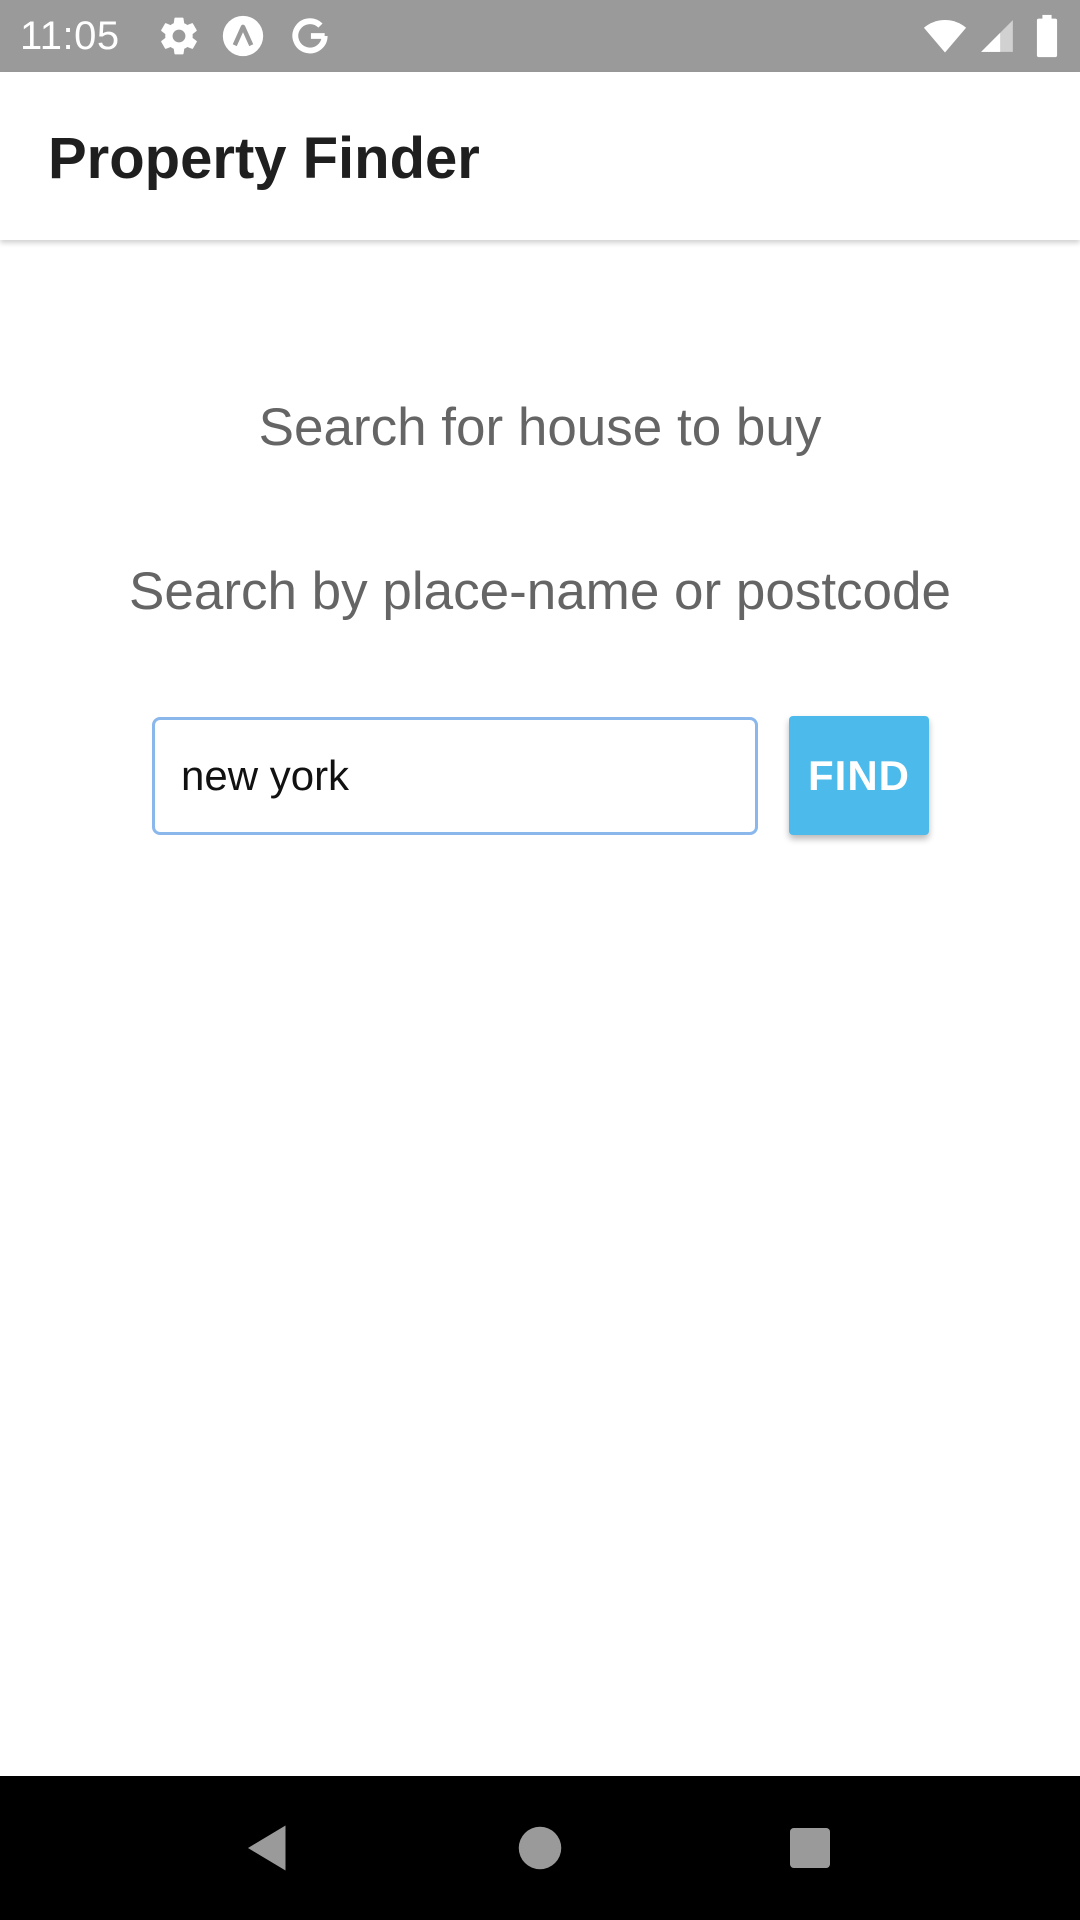 The height and width of the screenshot is (1920, 1080). Describe the element at coordinates (945, 36) in the screenshot. I see `wifi-icon` at that location.